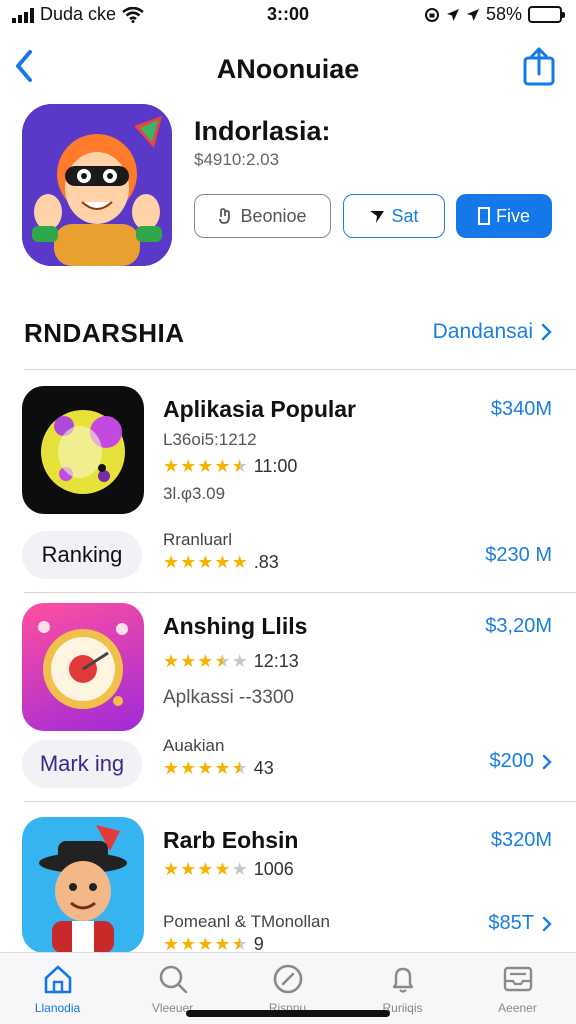  What do you see at coordinates (512, 215) in the screenshot?
I see `hero-primary-label: Five` at bounding box center [512, 215].